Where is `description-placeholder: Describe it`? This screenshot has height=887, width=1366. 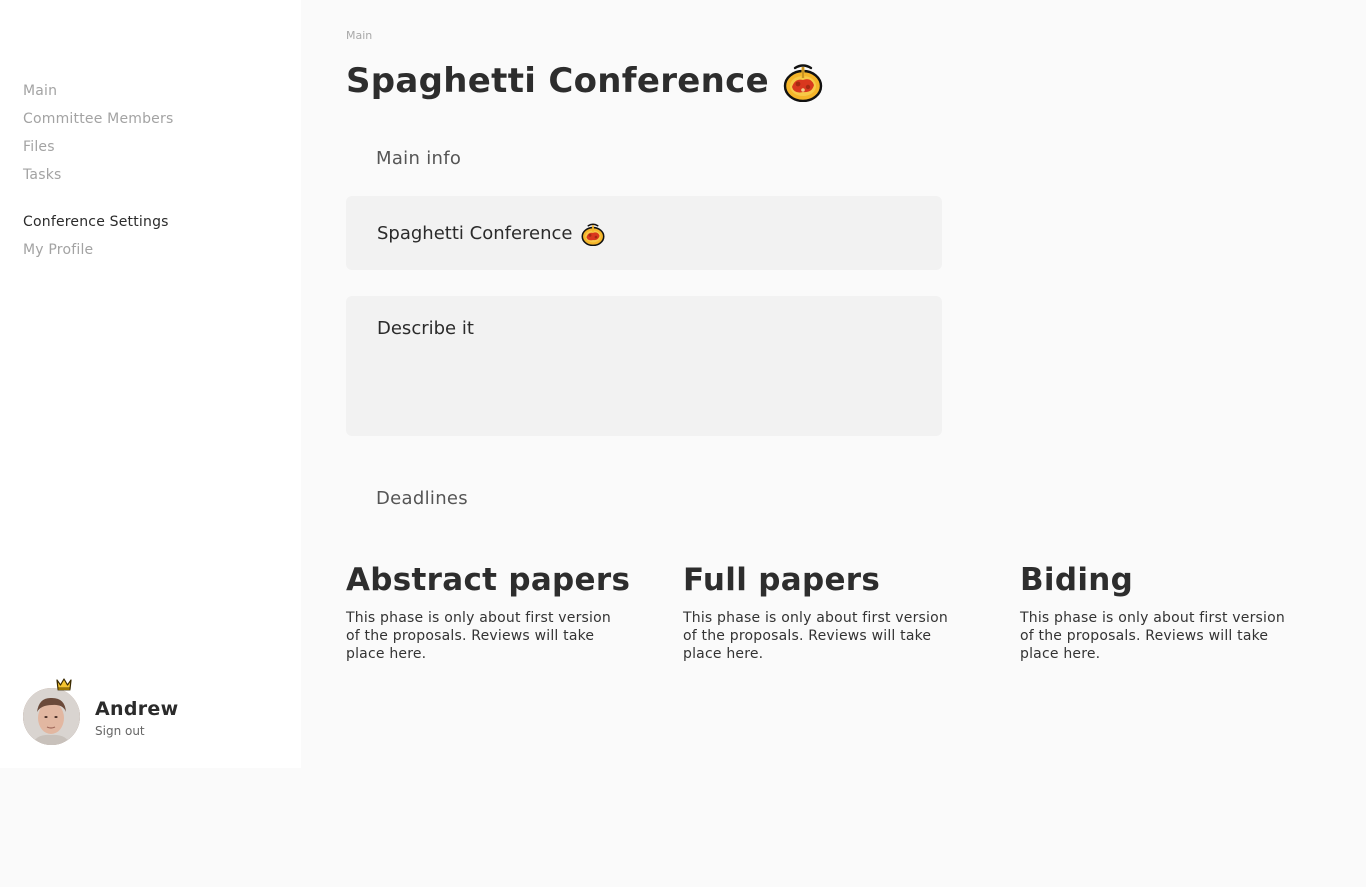
description-placeholder: Describe it is located at coordinates (425, 328).